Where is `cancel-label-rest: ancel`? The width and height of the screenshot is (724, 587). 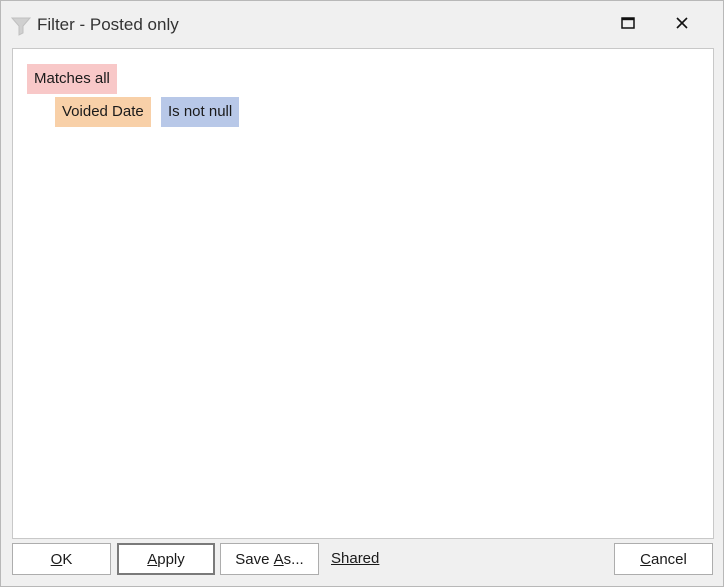
cancel-label-rest: ancel is located at coordinates (668, 559).